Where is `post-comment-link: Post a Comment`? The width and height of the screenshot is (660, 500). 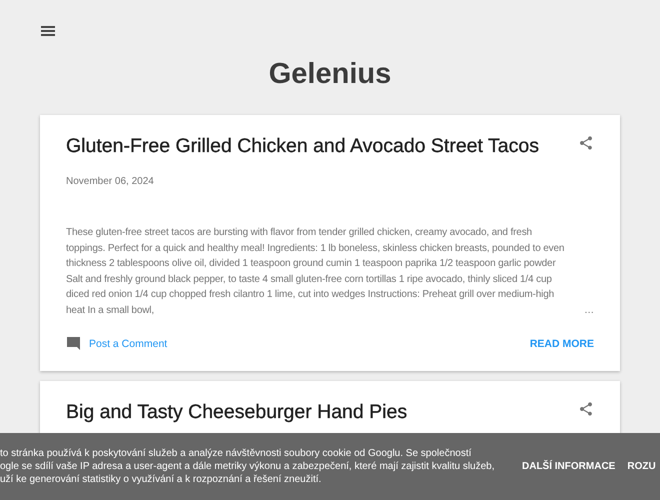 post-comment-link: Post a Comment is located at coordinates (128, 344).